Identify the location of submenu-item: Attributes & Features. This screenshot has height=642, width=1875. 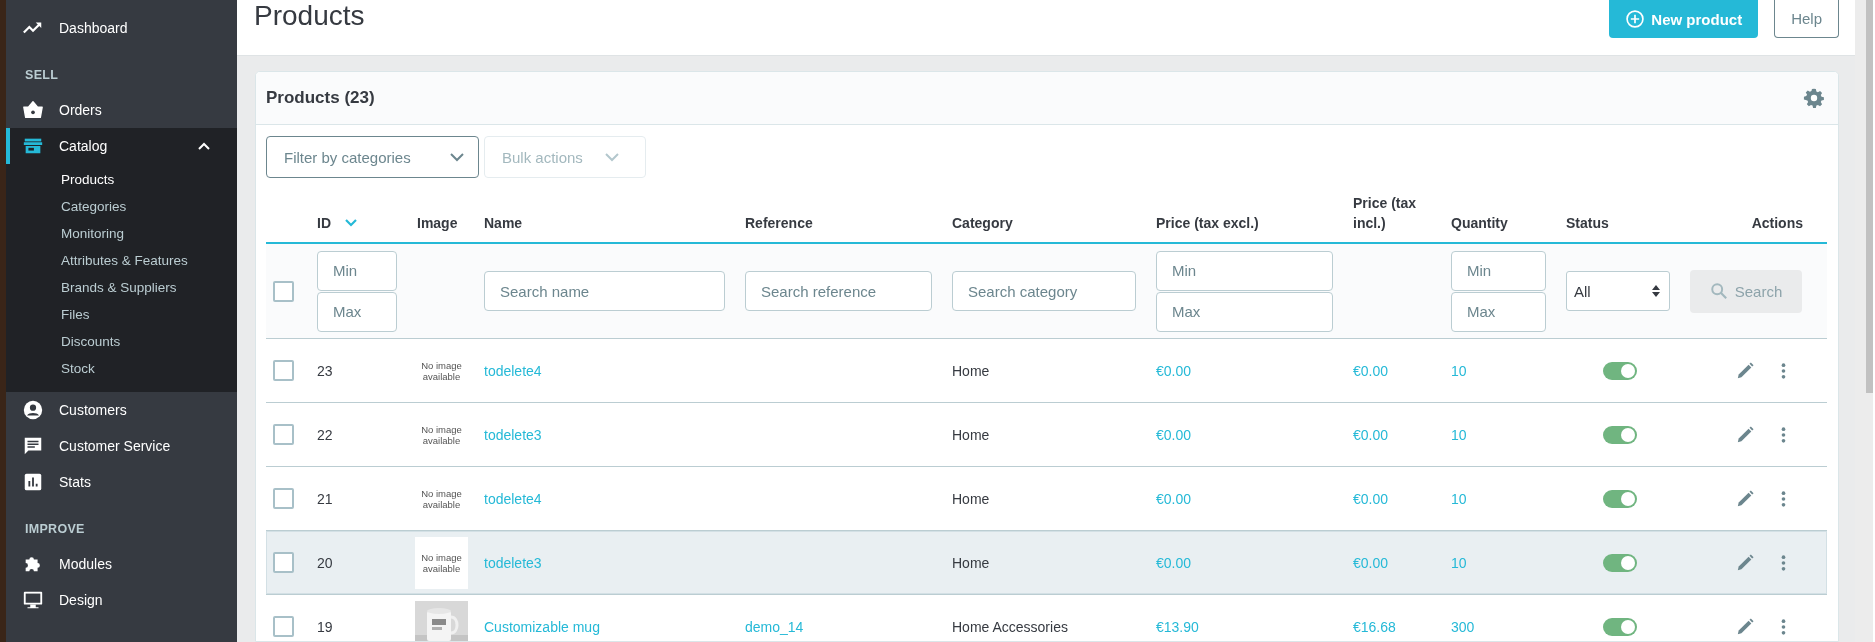
(121, 260).